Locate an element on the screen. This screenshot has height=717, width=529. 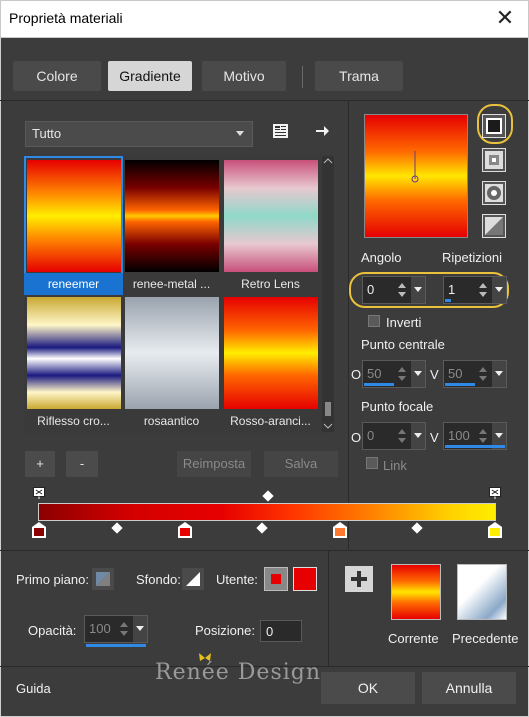
center-h-label: O is located at coordinates (356, 374).